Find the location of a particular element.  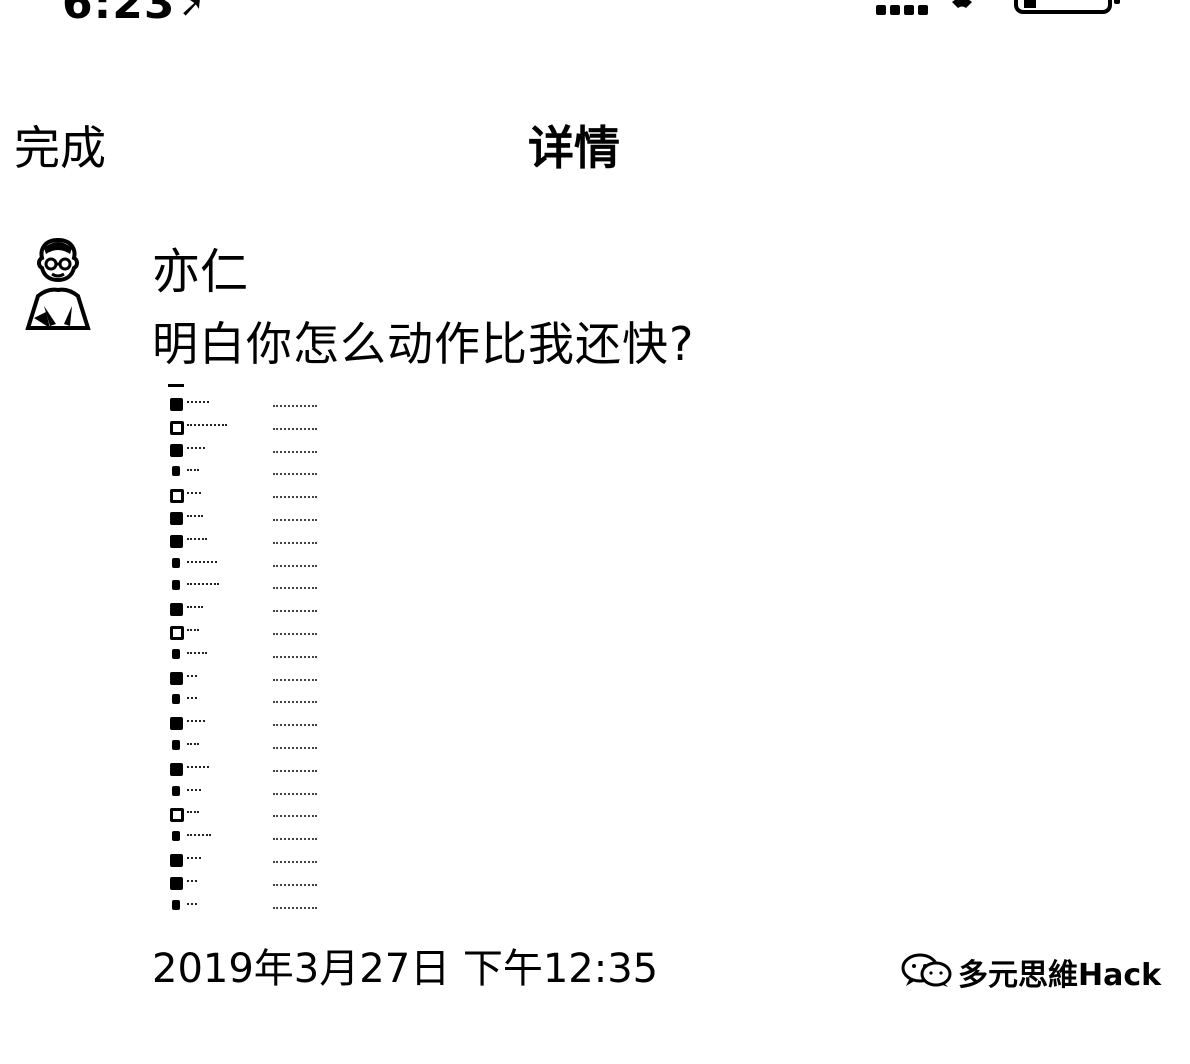

sender-name: 亦仁 is located at coordinates (200, 272).